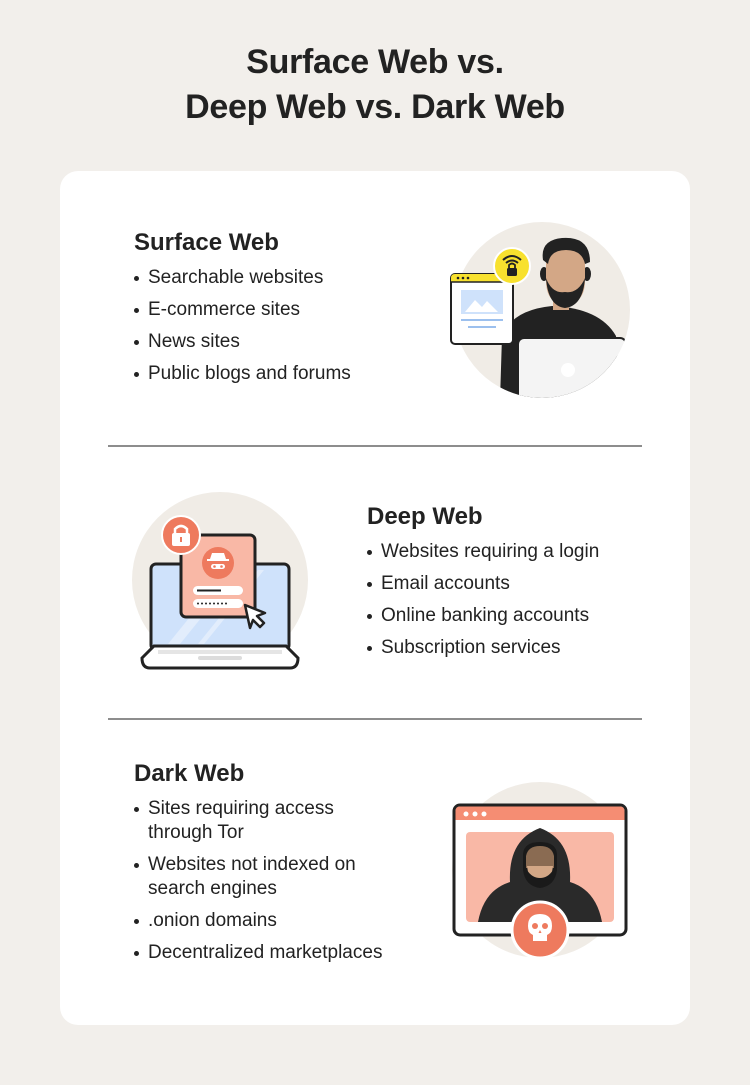  What do you see at coordinates (189, 773) in the screenshot?
I see `section-heading: Dark Web` at bounding box center [189, 773].